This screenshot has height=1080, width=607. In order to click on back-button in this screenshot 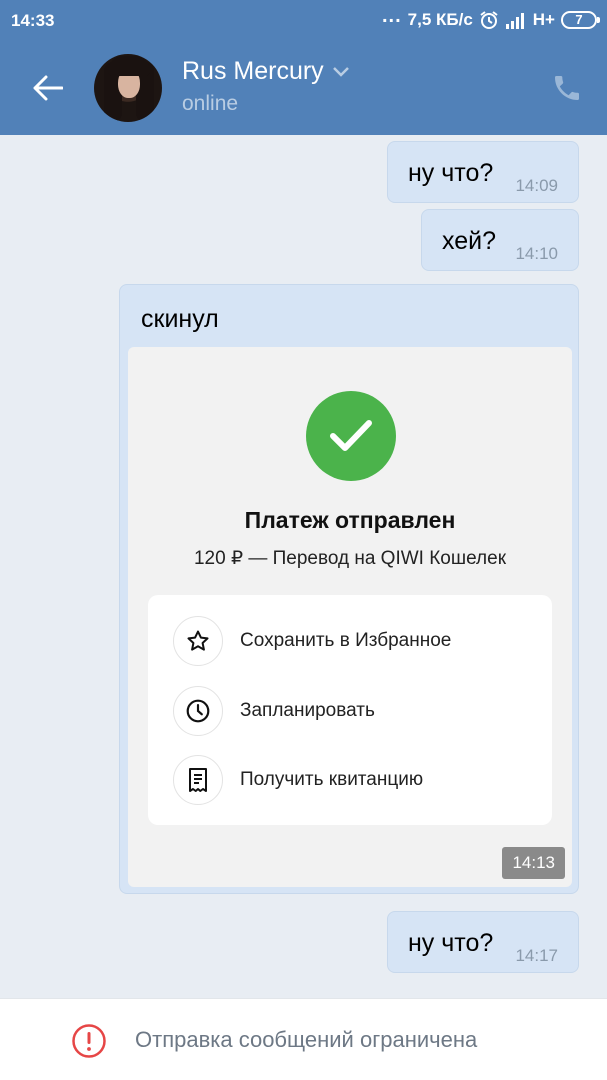, I will do `click(48, 88)`.